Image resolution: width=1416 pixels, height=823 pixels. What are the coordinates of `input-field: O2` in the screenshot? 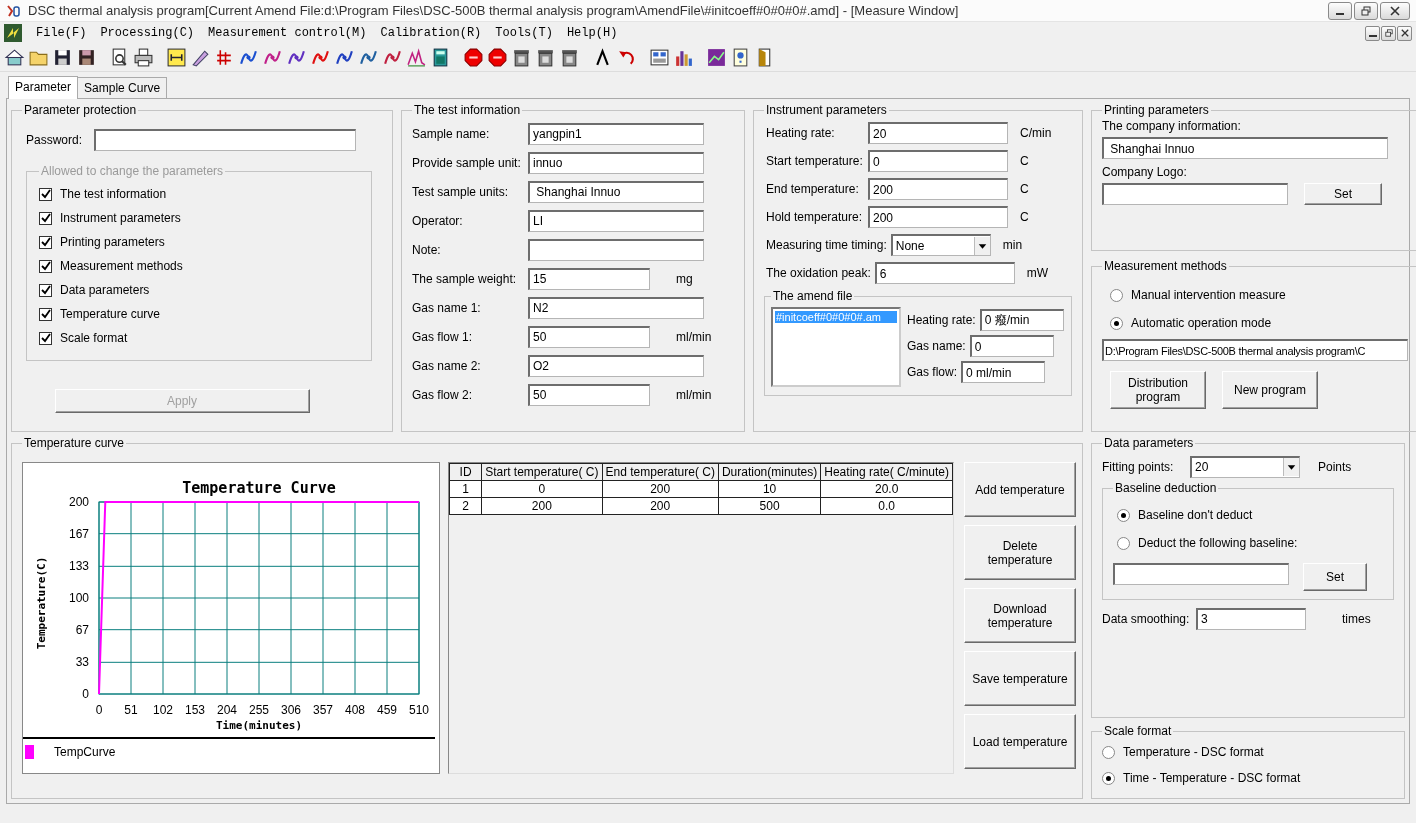 It's located at (616, 365).